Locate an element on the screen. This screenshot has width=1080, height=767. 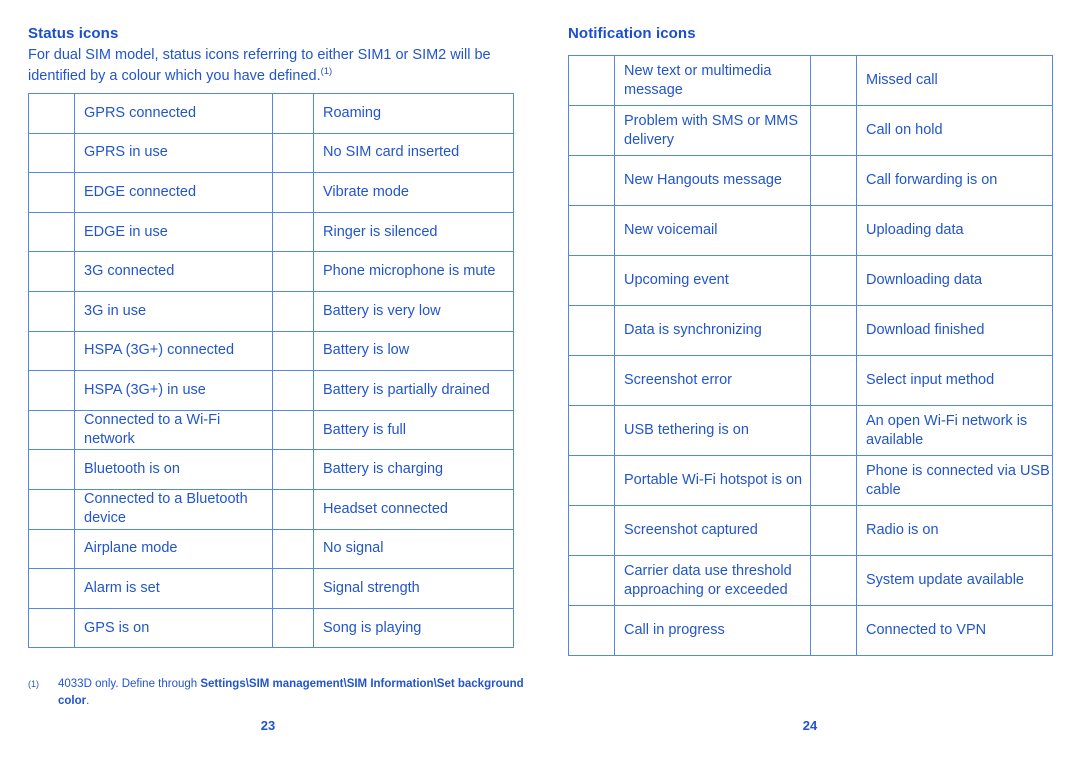
icon-description: EDGE connected is located at coordinates (173, 192).